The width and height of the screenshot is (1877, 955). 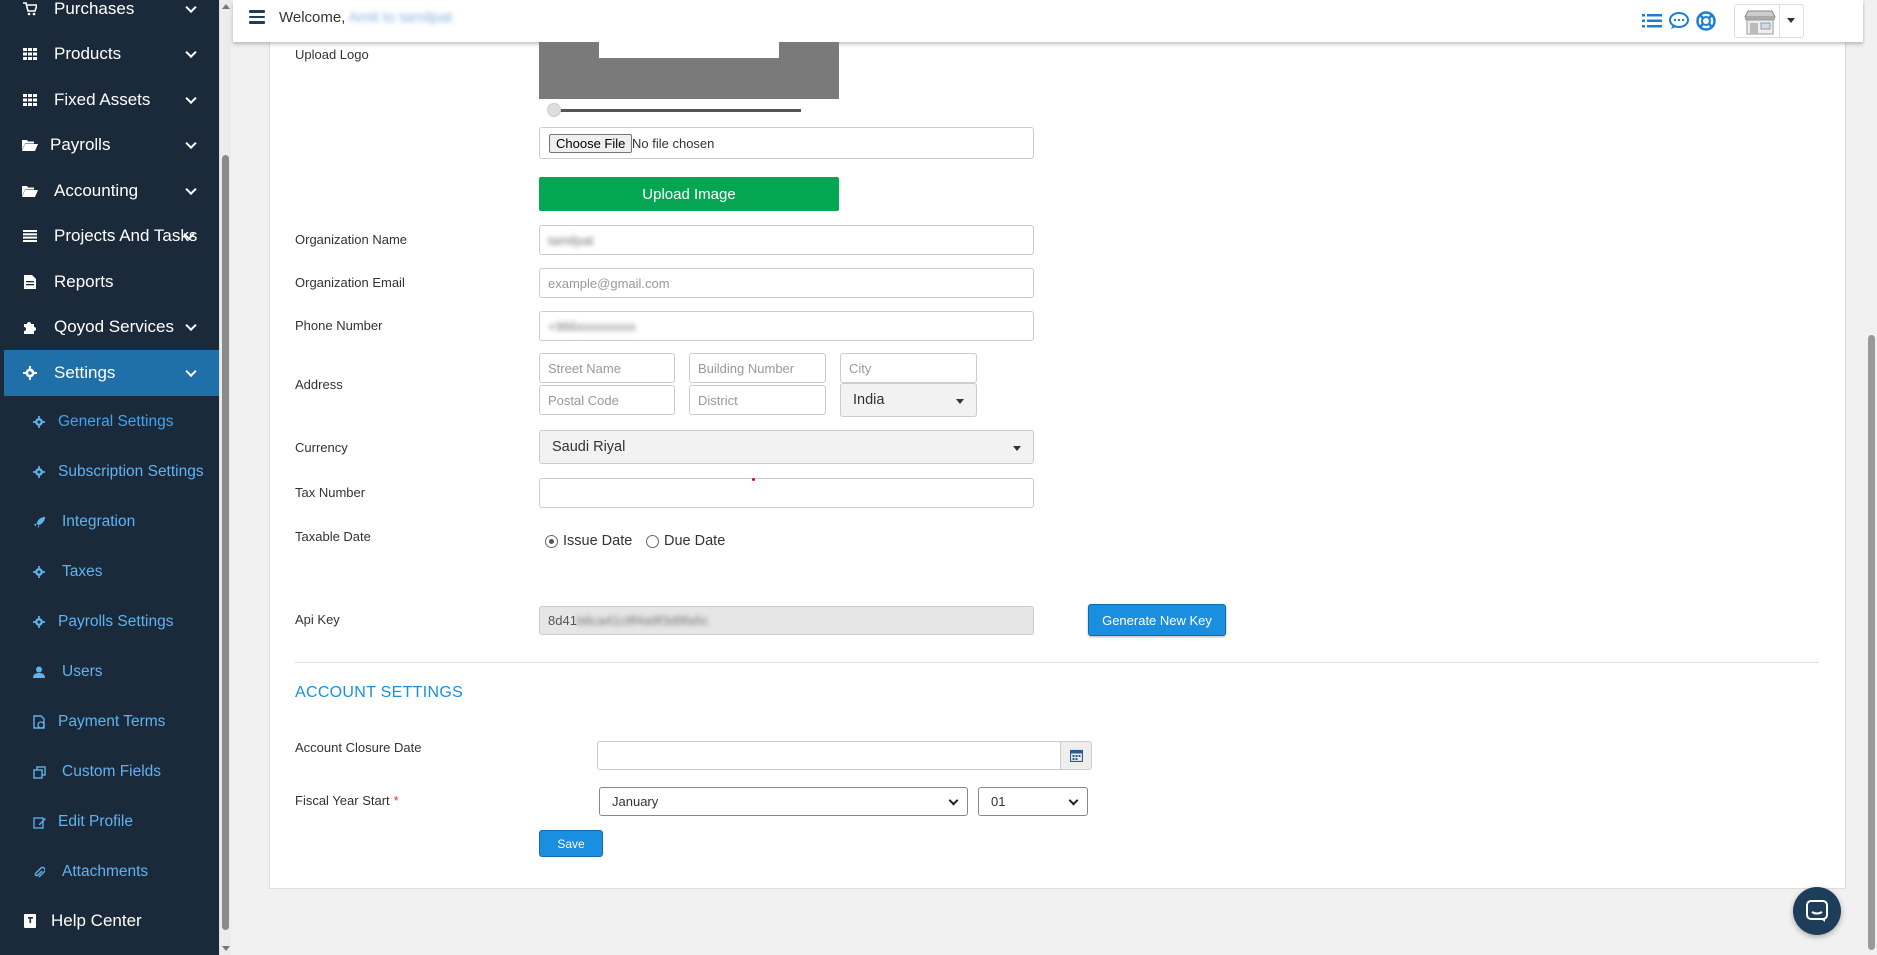 What do you see at coordinates (1706, 21) in the screenshot?
I see `support-lifebuoy-icon` at bounding box center [1706, 21].